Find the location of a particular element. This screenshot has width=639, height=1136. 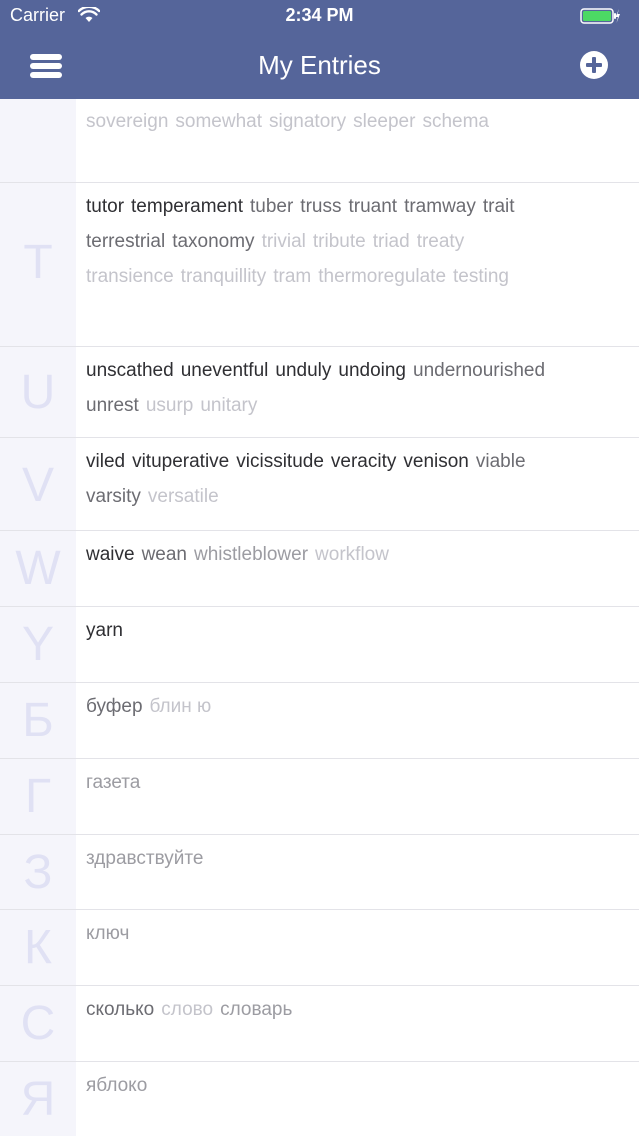

section-row: Яяблоко is located at coordinates (319, 1099).